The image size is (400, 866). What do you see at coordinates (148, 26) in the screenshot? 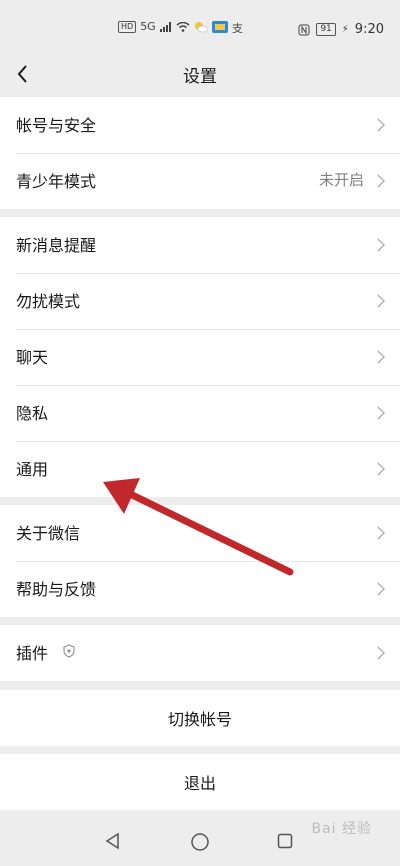
I see `signal-5g-label: 5G` at bounding box center [148, 26].